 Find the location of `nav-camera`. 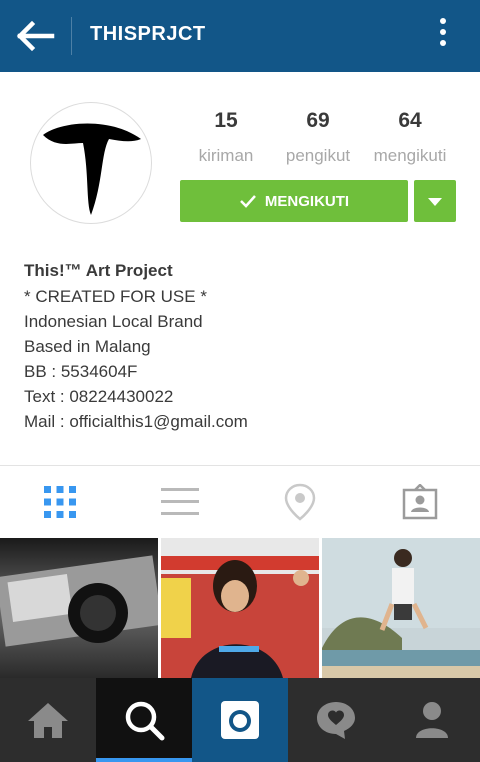

nav-camera is located at coordinates (240, 720).